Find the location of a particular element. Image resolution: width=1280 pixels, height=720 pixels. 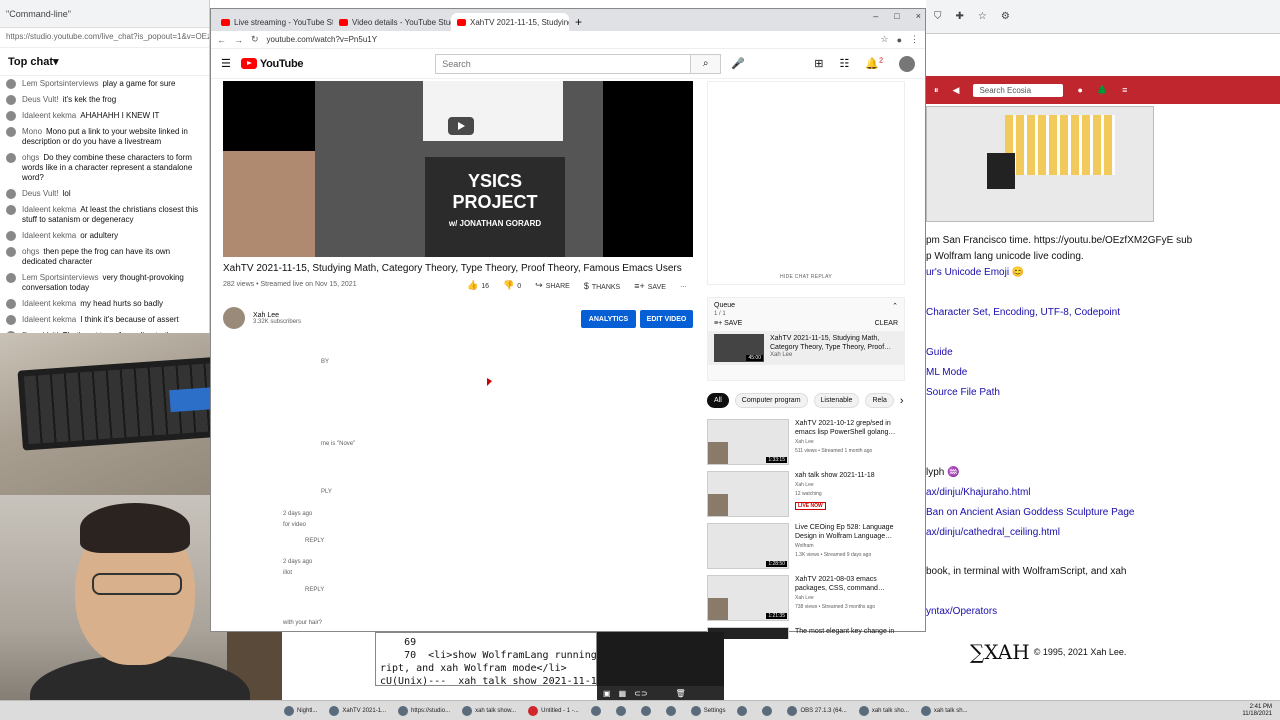

taskbar-item: Settings is located at coordinates (708, 711).